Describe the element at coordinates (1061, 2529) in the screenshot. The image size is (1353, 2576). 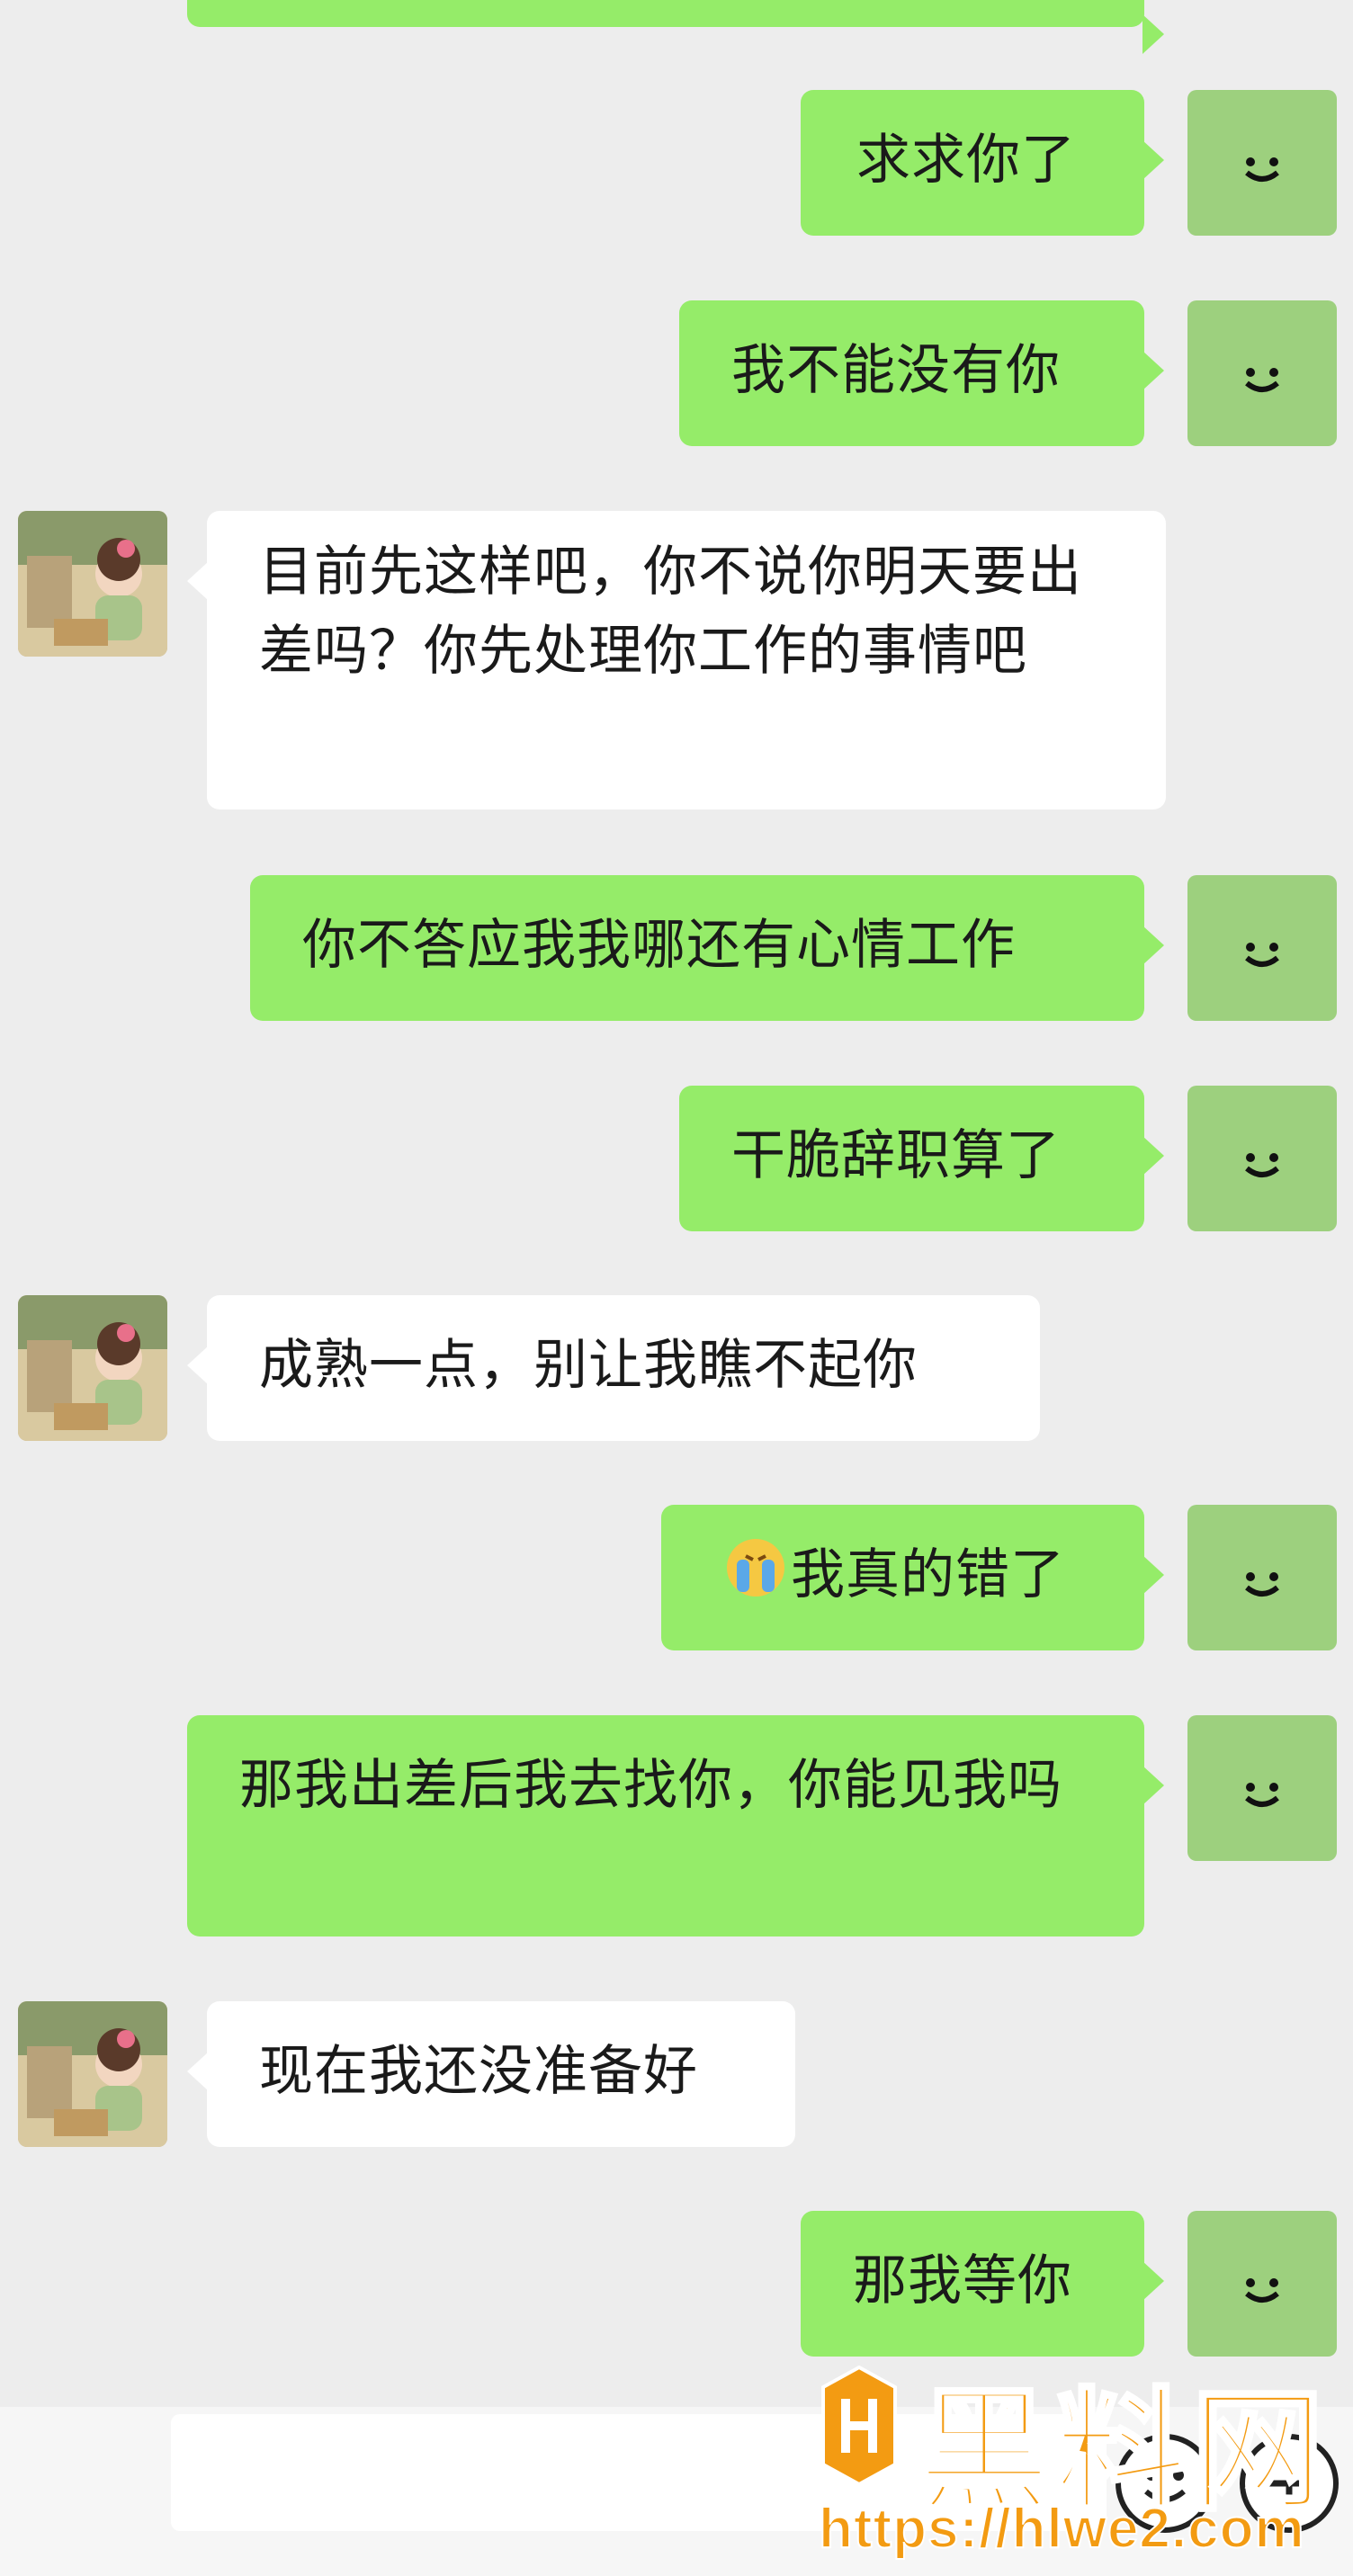
I see `watermark-url: https://hlwe2.com` at that location.